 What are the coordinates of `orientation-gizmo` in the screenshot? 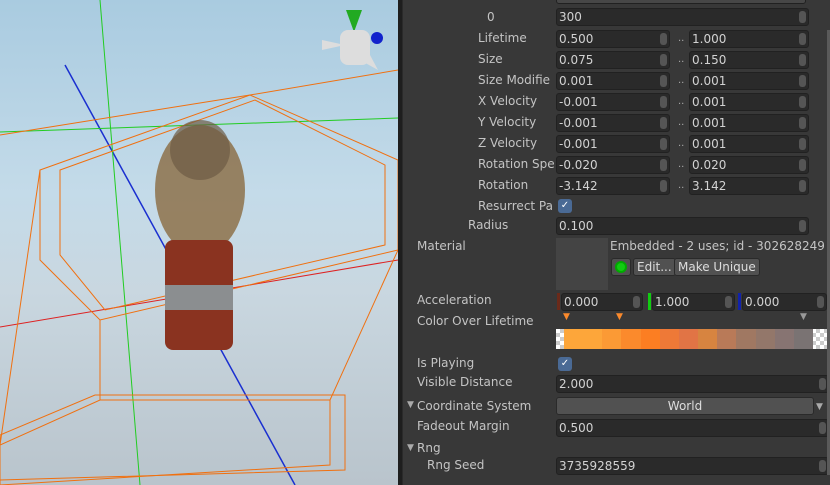 It's located at (352, 40).